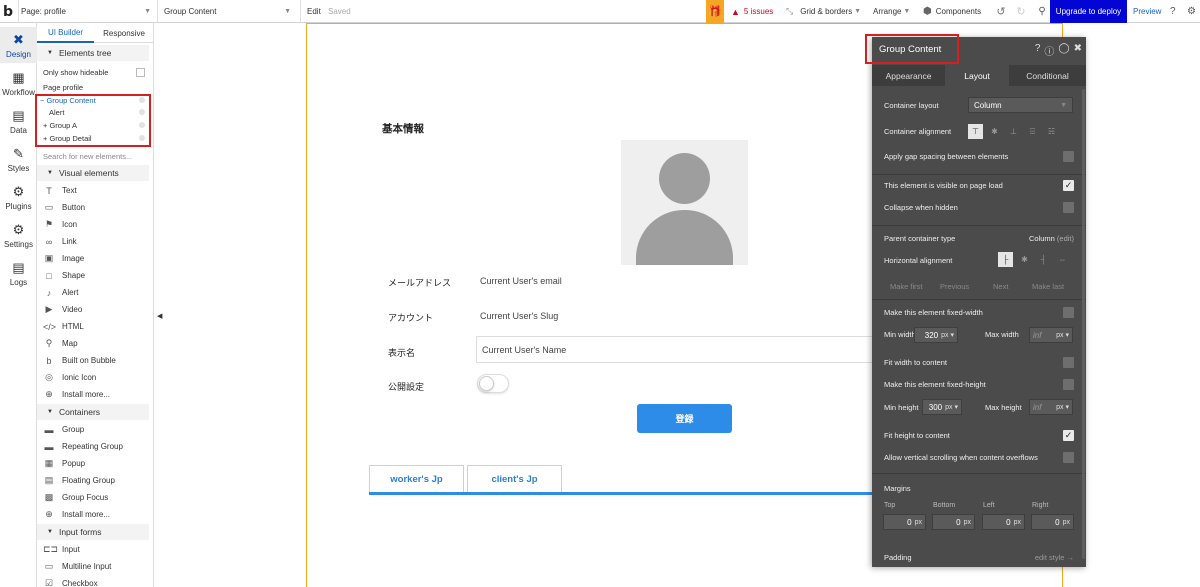  I want to click on min-width-input: 320 px ▾, so click(936, 335).